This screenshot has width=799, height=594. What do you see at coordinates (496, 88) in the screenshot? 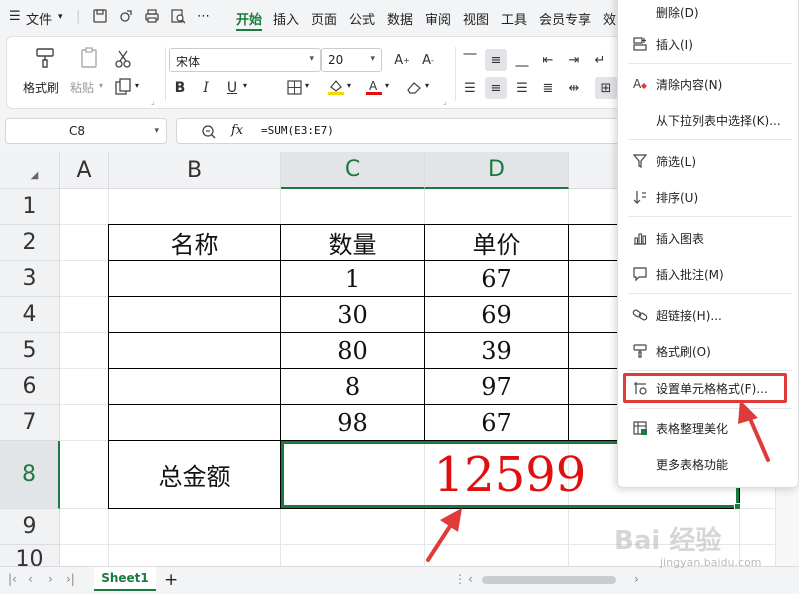
I see `align-center-icon: ≡` at bounding box center [496, 88].